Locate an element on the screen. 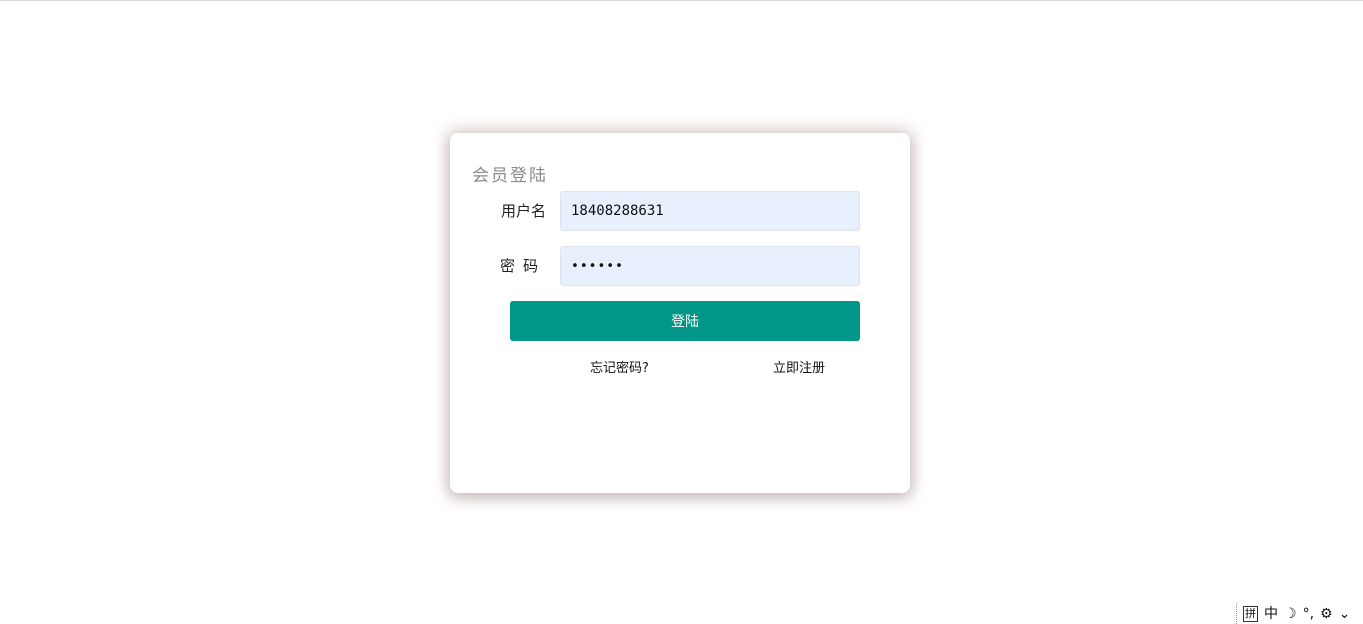 This screenshot has width=1363, height=624. chevron-down-icon: ⌄ is located at coordinates (1345, 614).